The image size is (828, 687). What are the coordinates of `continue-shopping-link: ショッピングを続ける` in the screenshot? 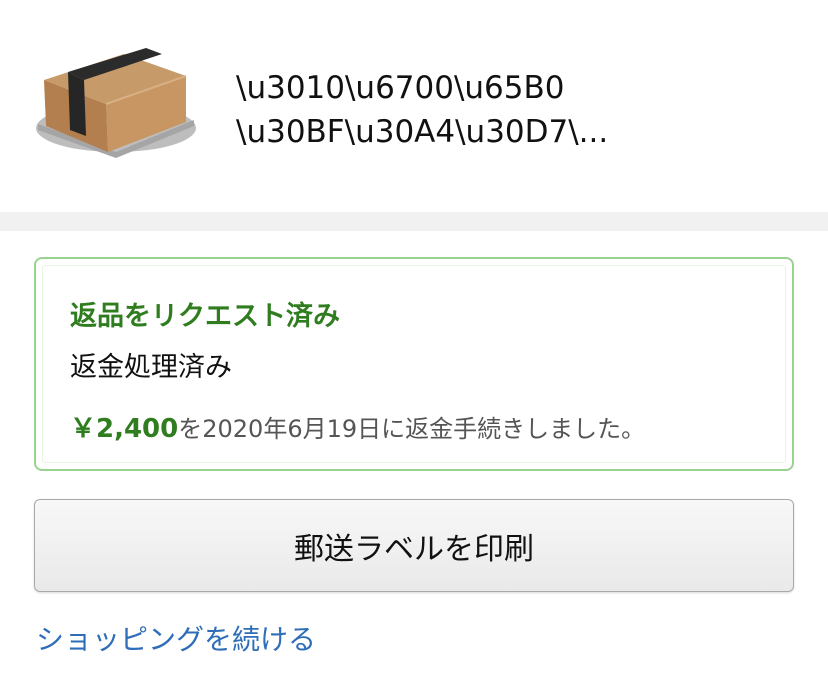 It's located at (176, 638).